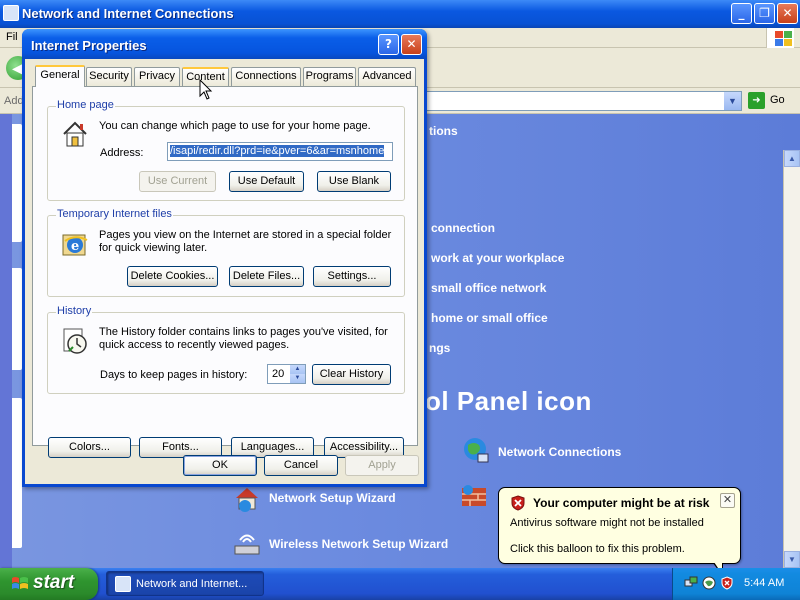  I want to click on dialog-titlebar: Internet Properties ? ✕, so click(224, 44).